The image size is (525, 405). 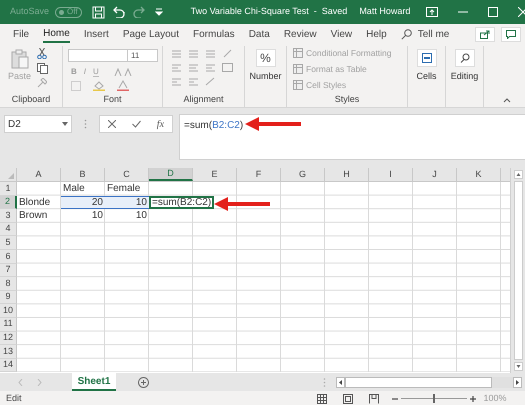 I want to click on name-box: D2, so click(x=38, y=124).